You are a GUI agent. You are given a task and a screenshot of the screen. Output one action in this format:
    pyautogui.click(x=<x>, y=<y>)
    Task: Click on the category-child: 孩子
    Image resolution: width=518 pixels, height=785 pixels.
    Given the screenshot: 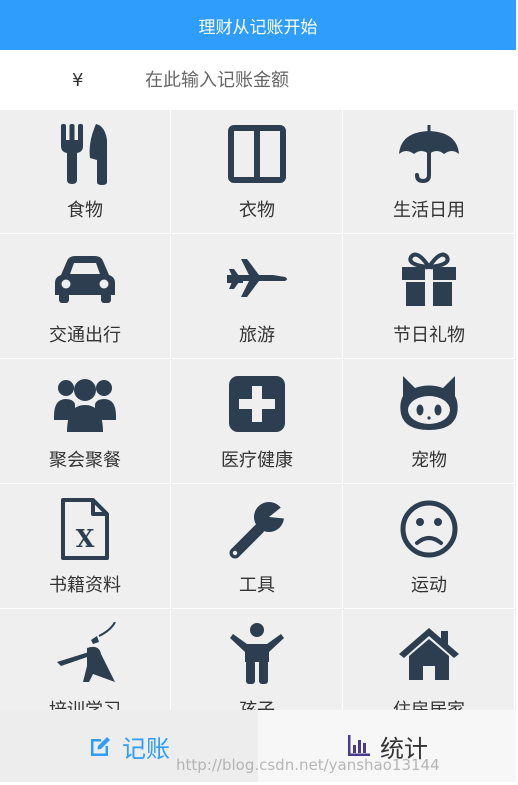 What is the action you would take?
    pyautogui.click(x=257, y=660)
    